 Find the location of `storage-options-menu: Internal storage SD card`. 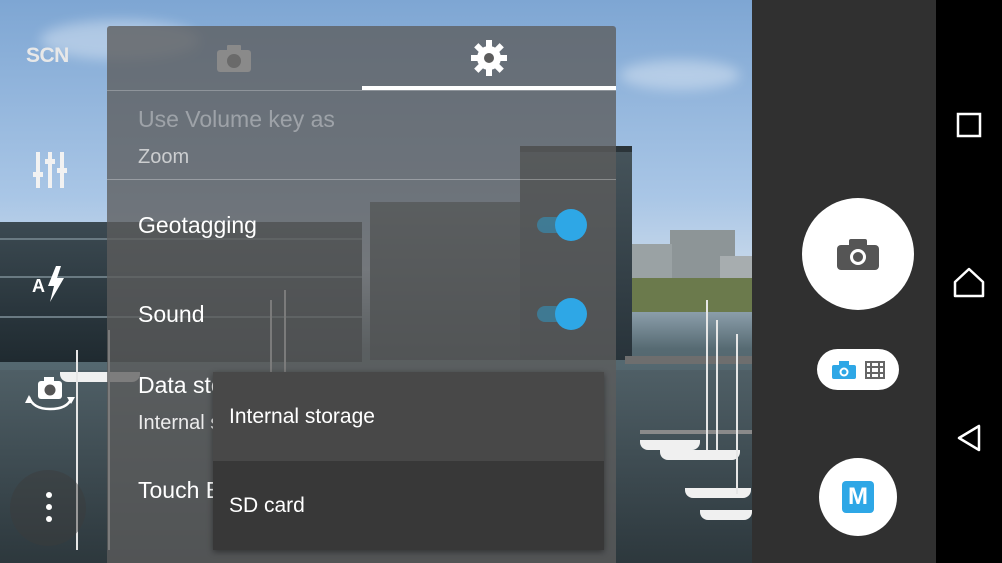

storage-options-menu: Internal storage SD card is located at coordinates (408, 461).